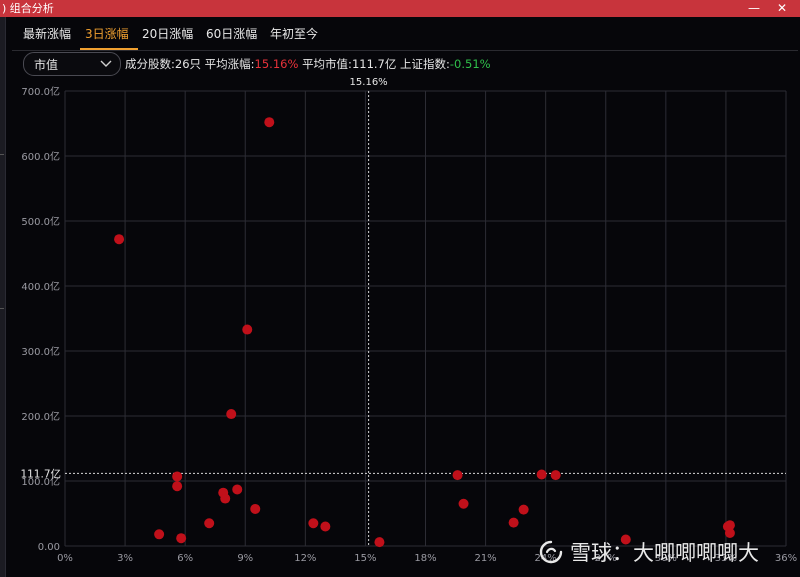 This screenshot has width=800, height=577. Describe the element at coordinates (485, 558) in the screenshot. I see `x-tick-label: 21%` at that location.